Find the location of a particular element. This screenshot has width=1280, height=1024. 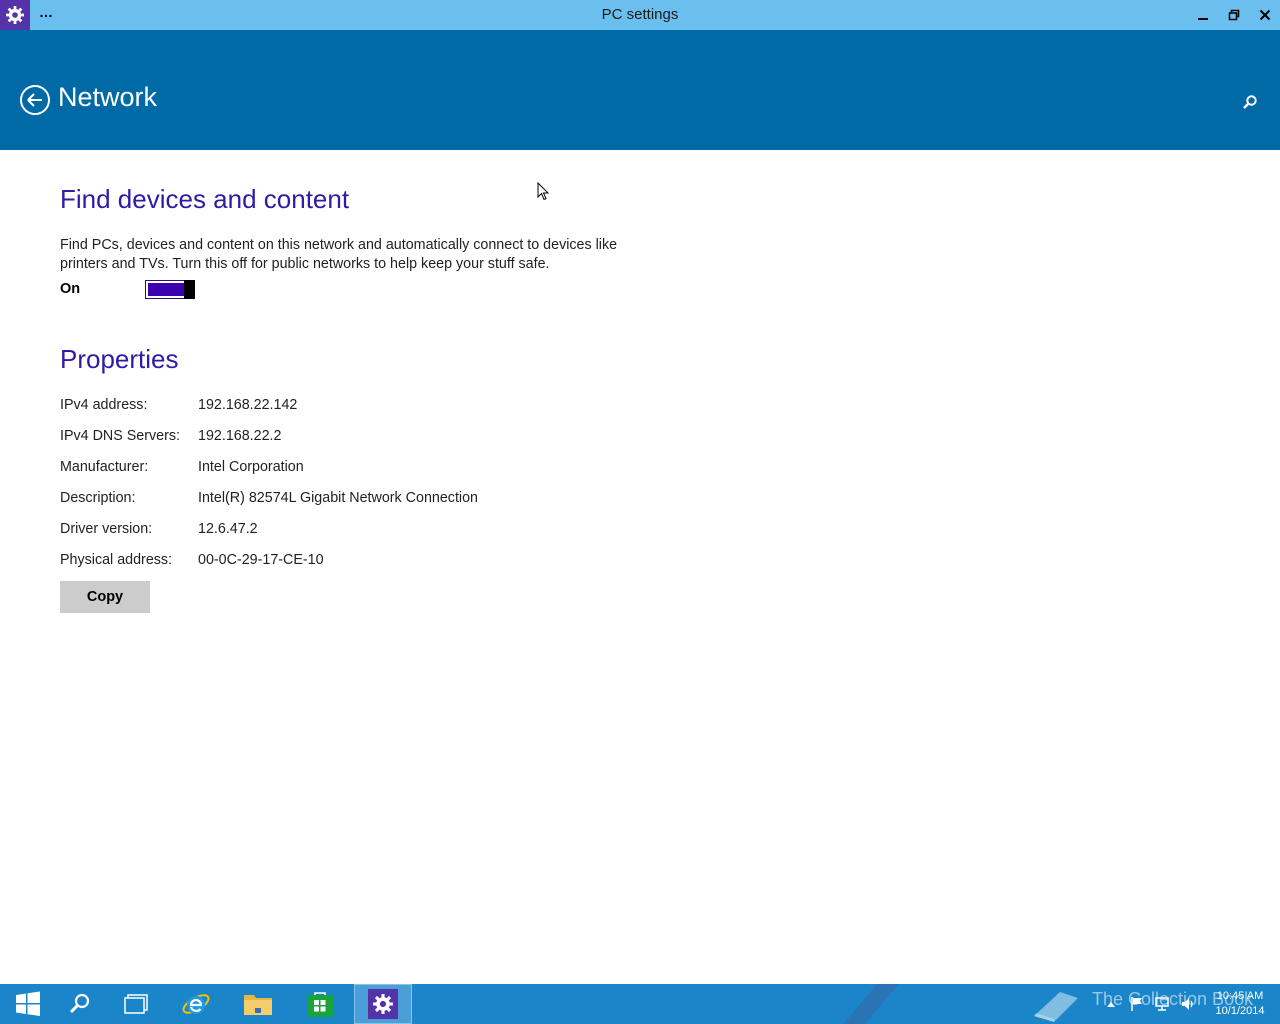

minimize-icon is located at coordinates (1203, 19).